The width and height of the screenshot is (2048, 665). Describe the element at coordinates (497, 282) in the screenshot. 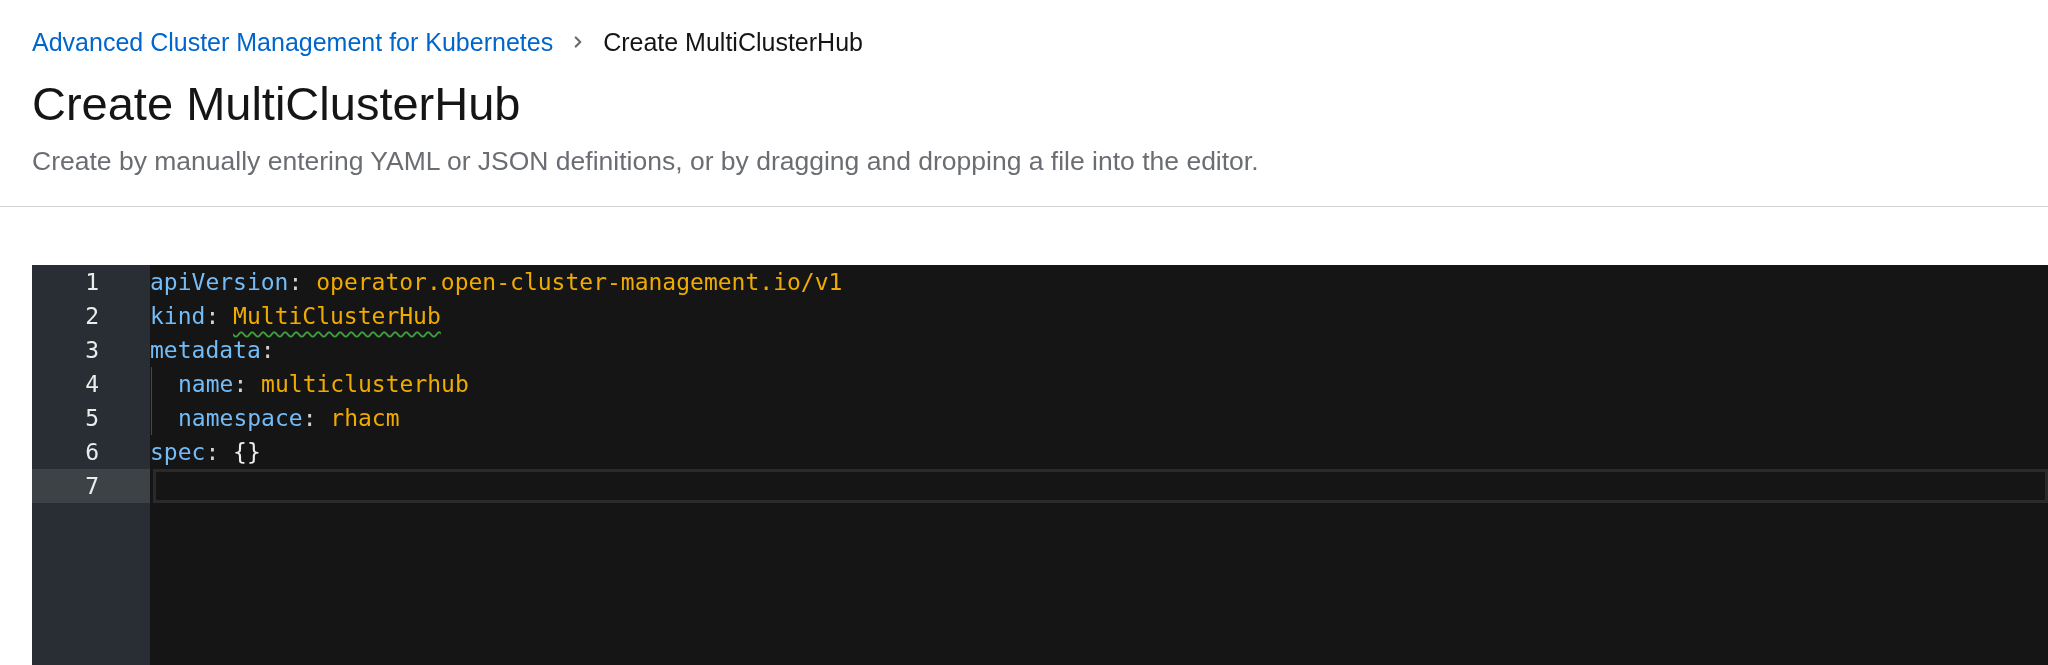

I see `code-line: apiVersion: operator.open-cluster-management.io/v1` at that location.